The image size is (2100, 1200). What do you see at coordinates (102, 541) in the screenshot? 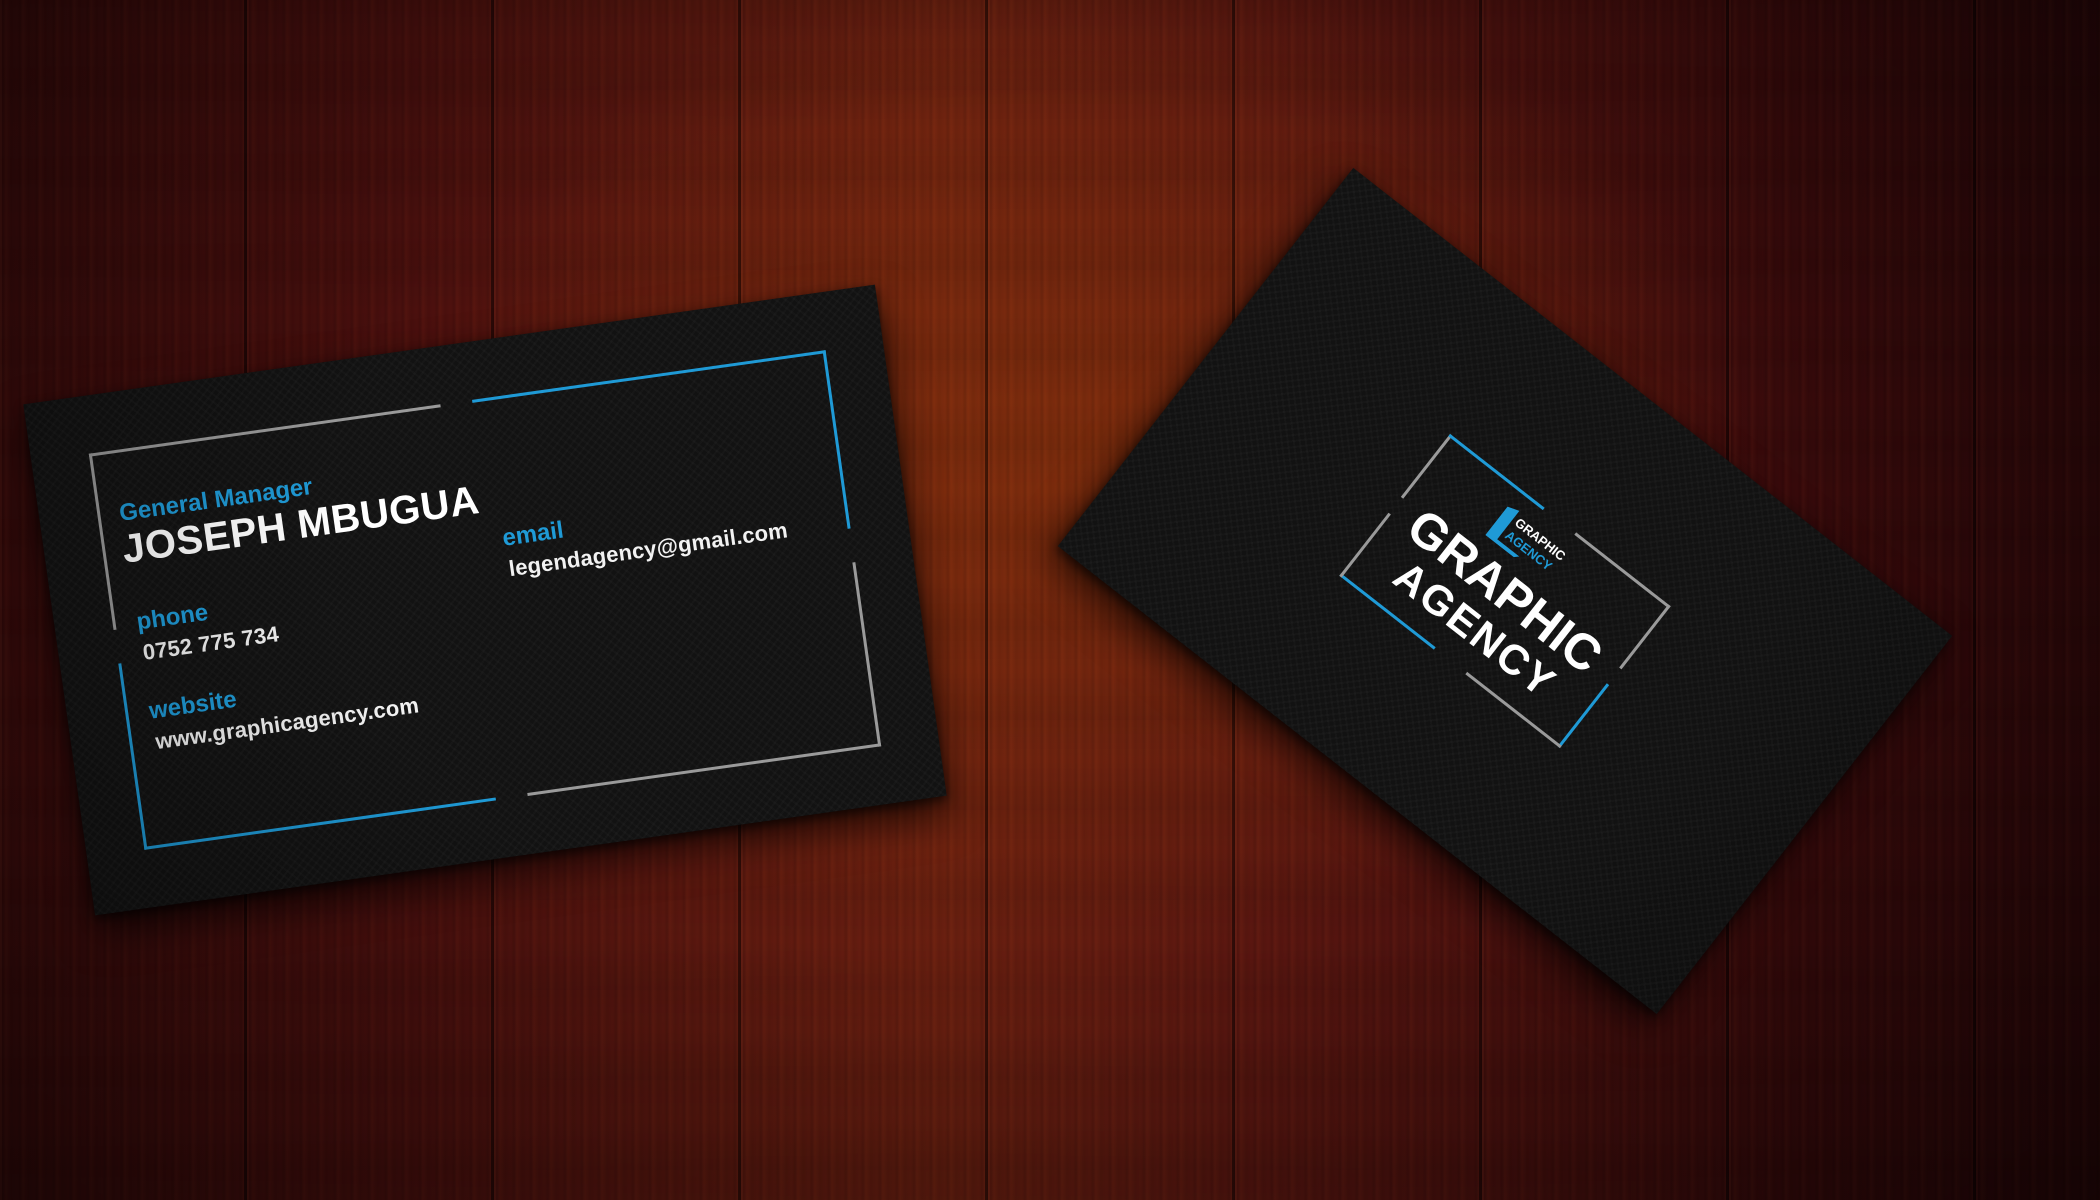
I see `frame-line-left-upper` at bounding box center [102, 541].